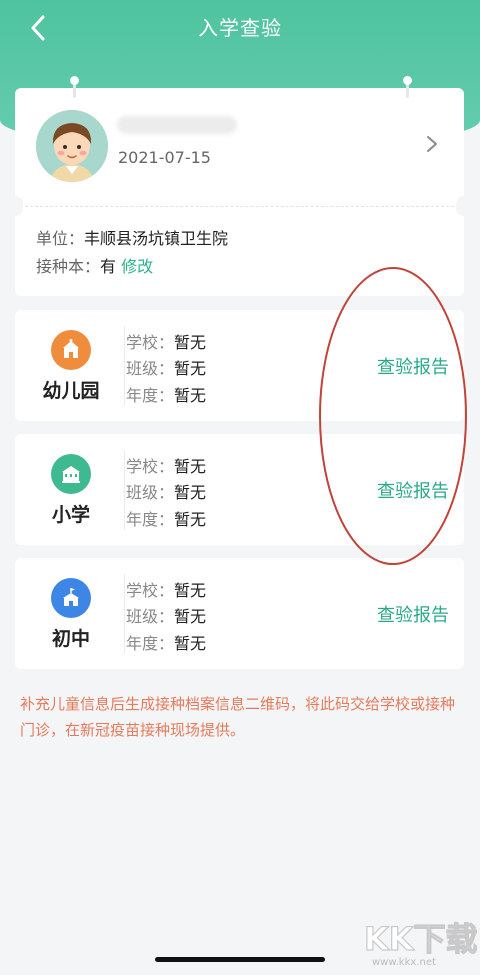  I want to click on annotation-ellipse, so click(393, 416).